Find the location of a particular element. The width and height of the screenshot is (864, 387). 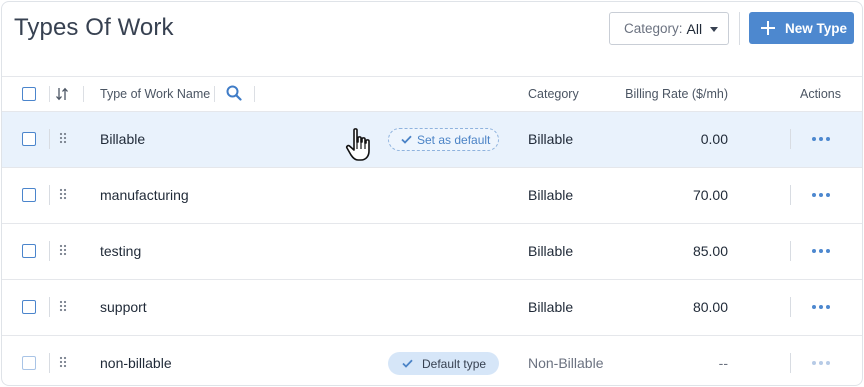

column-header-billing-rate: Billing Rate ($/mh) is located at coordinates (676, 94).